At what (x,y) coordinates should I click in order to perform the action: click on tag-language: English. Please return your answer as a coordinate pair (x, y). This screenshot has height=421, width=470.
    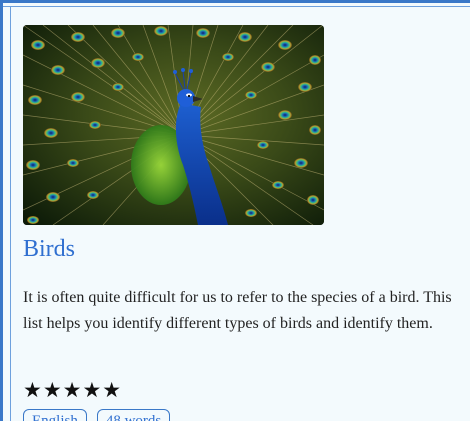
    Looking at the image, I should click on (55, 415).